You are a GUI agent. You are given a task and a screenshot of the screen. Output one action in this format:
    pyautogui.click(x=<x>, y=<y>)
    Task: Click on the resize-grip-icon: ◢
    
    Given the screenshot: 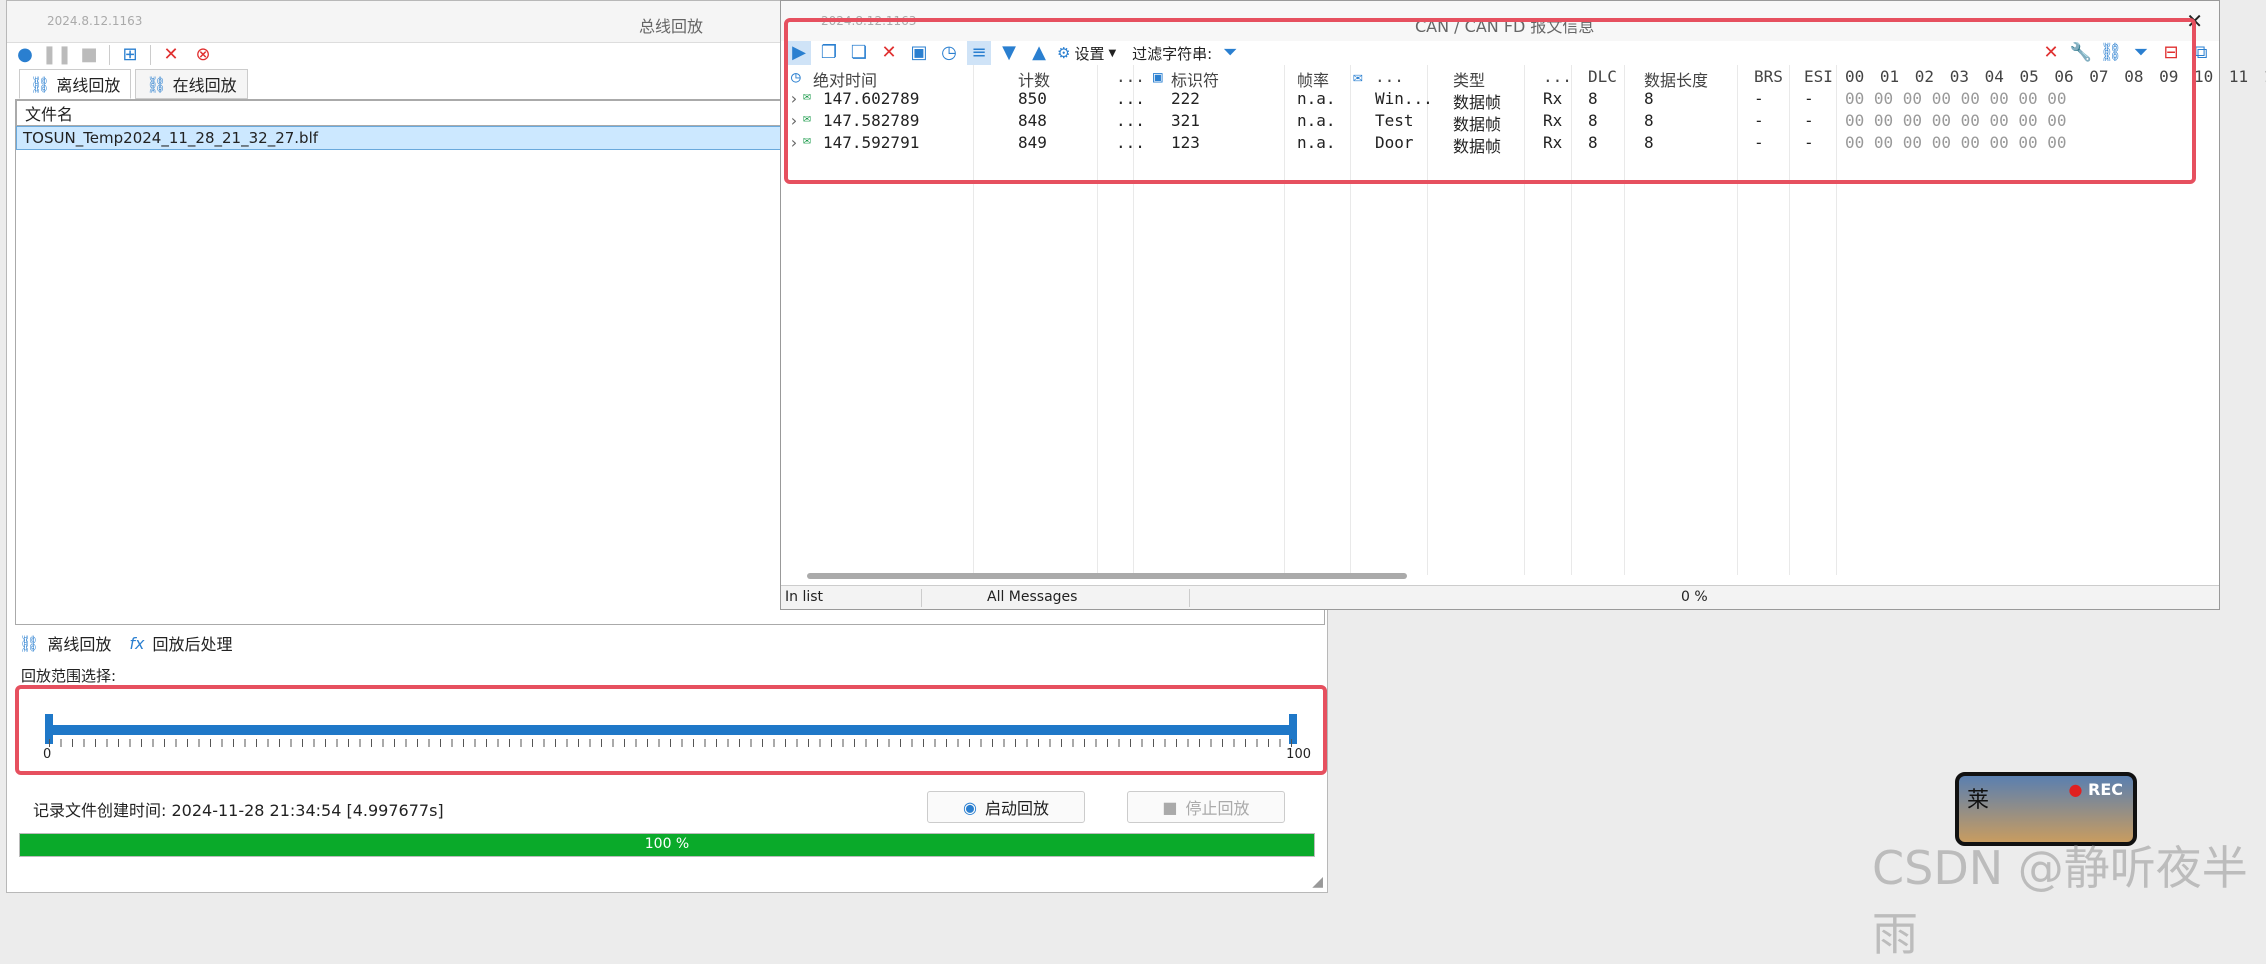 What is the action you would take?
    pyautogui.click(x=1317, y=882)
    